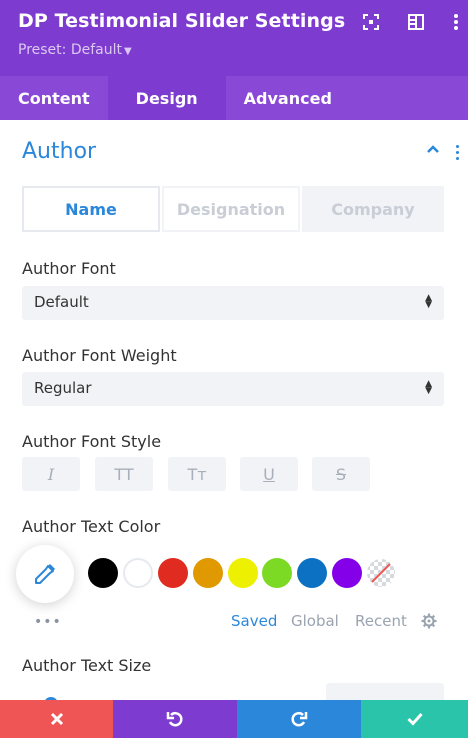  What do you see at coordinates (371, 22) in the screenshot?
I see `expand-icon` at bounding box center [371, 22].